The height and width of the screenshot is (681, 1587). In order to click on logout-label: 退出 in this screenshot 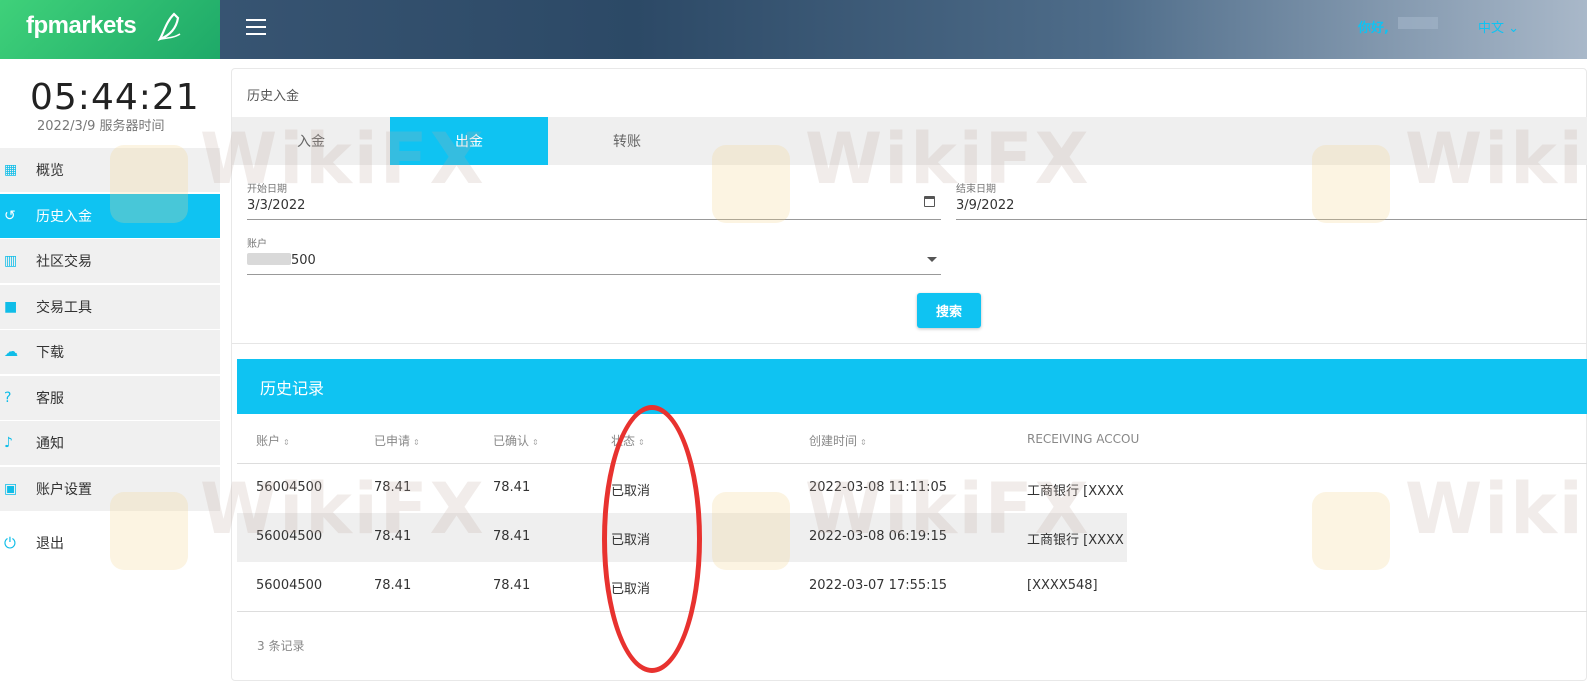, I will do `click(50, 543)`.